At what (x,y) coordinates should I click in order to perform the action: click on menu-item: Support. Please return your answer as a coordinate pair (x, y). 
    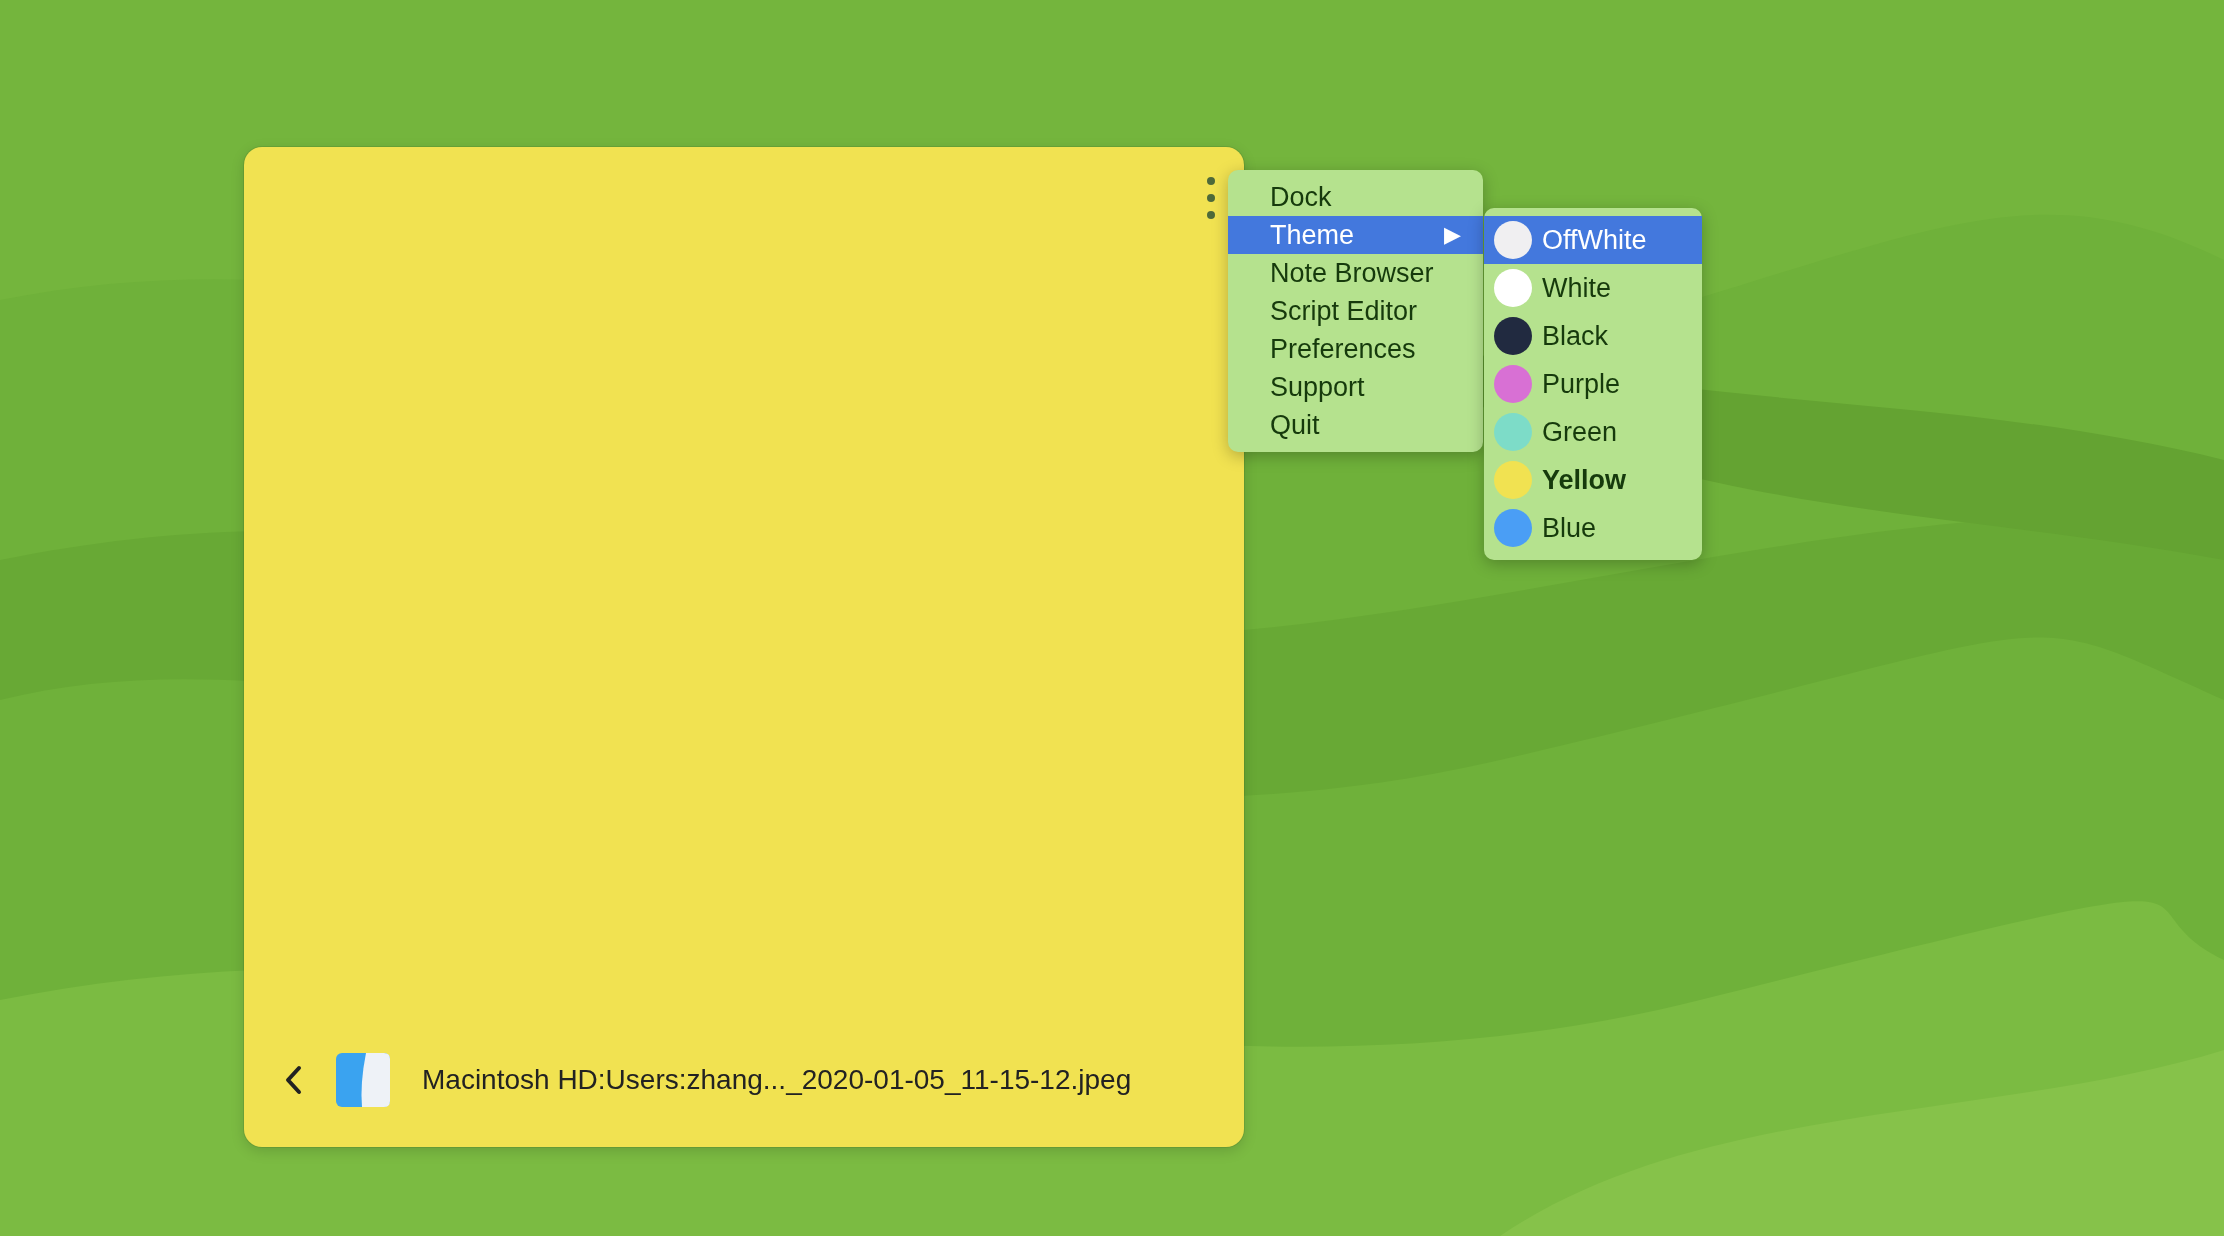
    Looking at the image, I should click on (1355, 387).